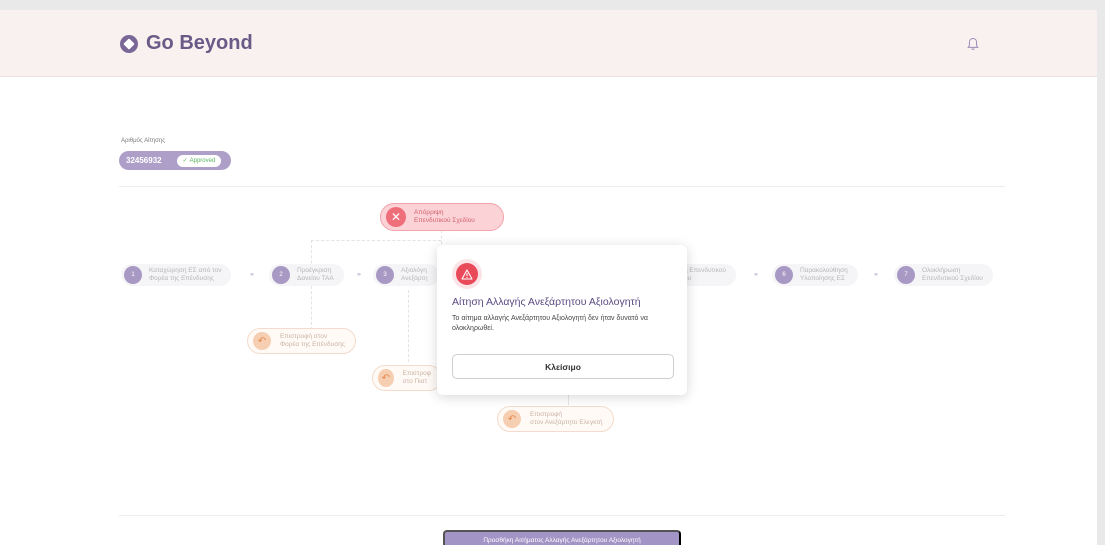  I want to click on step-number: 3, so click(385, 275).